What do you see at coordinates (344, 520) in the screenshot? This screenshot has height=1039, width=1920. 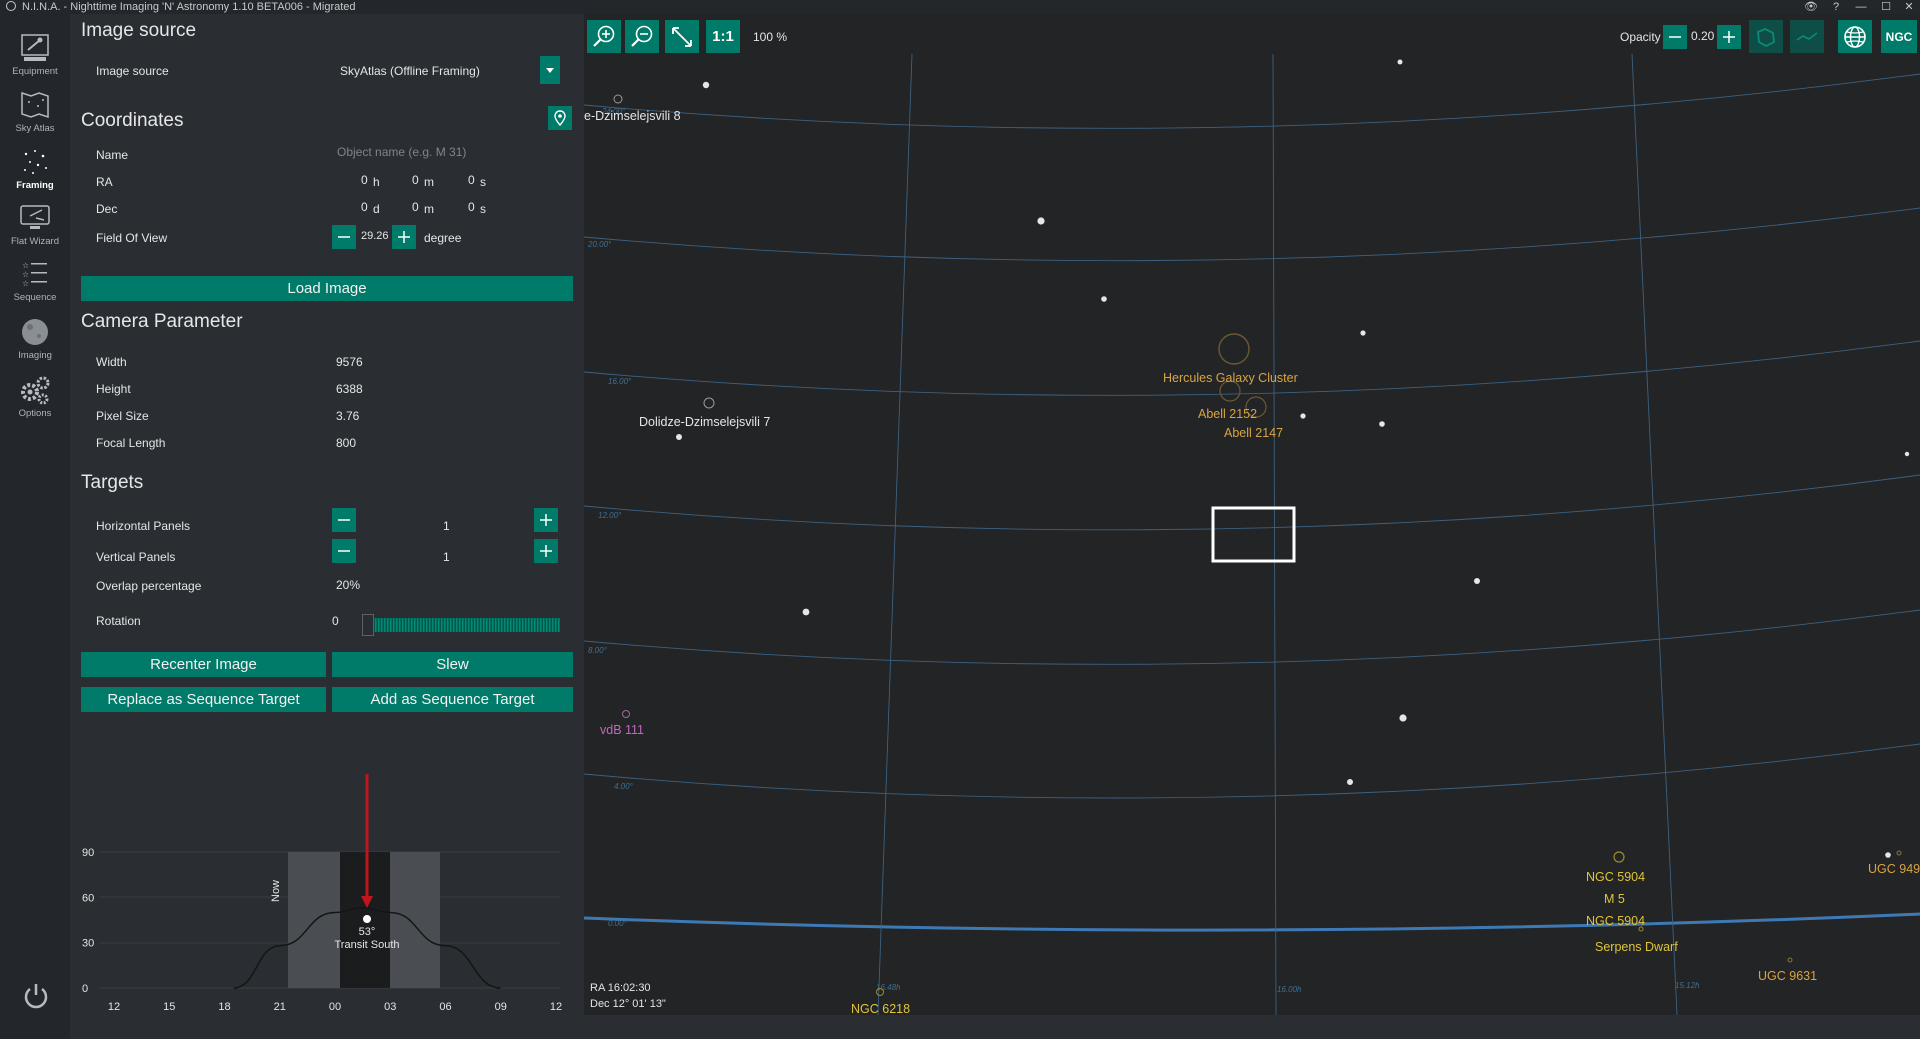 I see `horizontal-panels-decrease-button` at bounding box center [344, 520].